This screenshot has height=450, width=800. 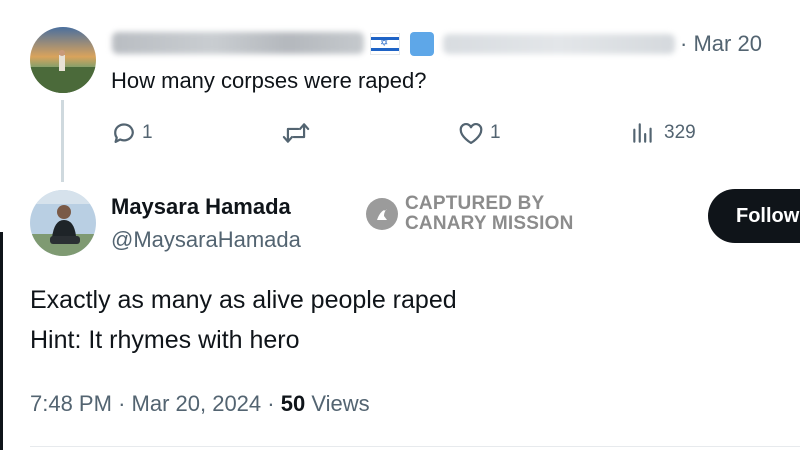 What do you see at coordinates (415, 446) in the screenshot?
I see `divider` at bounding box center [415, 446].